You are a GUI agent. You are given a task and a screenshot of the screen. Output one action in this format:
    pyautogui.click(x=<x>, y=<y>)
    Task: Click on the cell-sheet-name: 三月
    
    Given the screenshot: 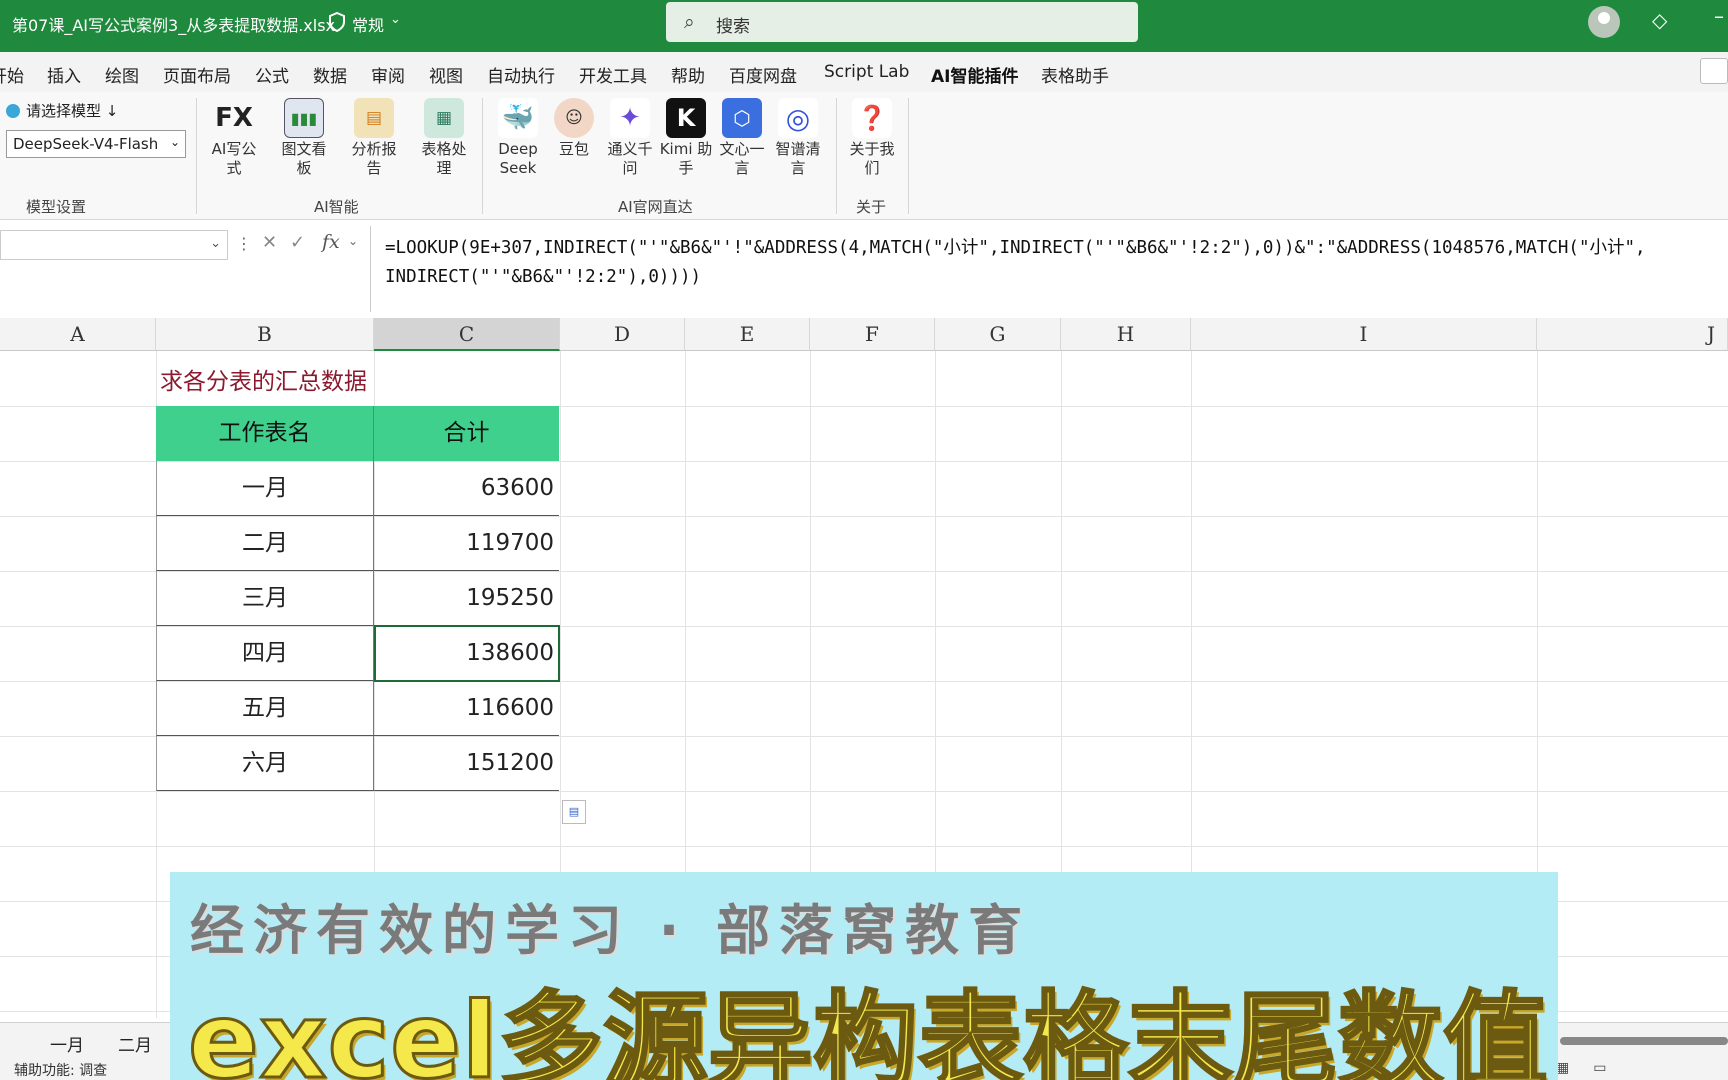 What is the action you would take?
    pyautogui.click(x=265, y=598)
    